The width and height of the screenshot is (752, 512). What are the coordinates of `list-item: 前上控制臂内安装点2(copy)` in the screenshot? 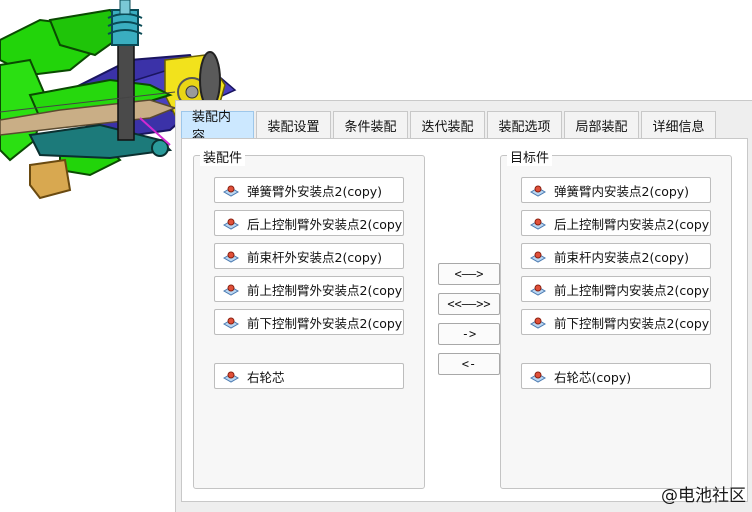 It's located at (616, 289).